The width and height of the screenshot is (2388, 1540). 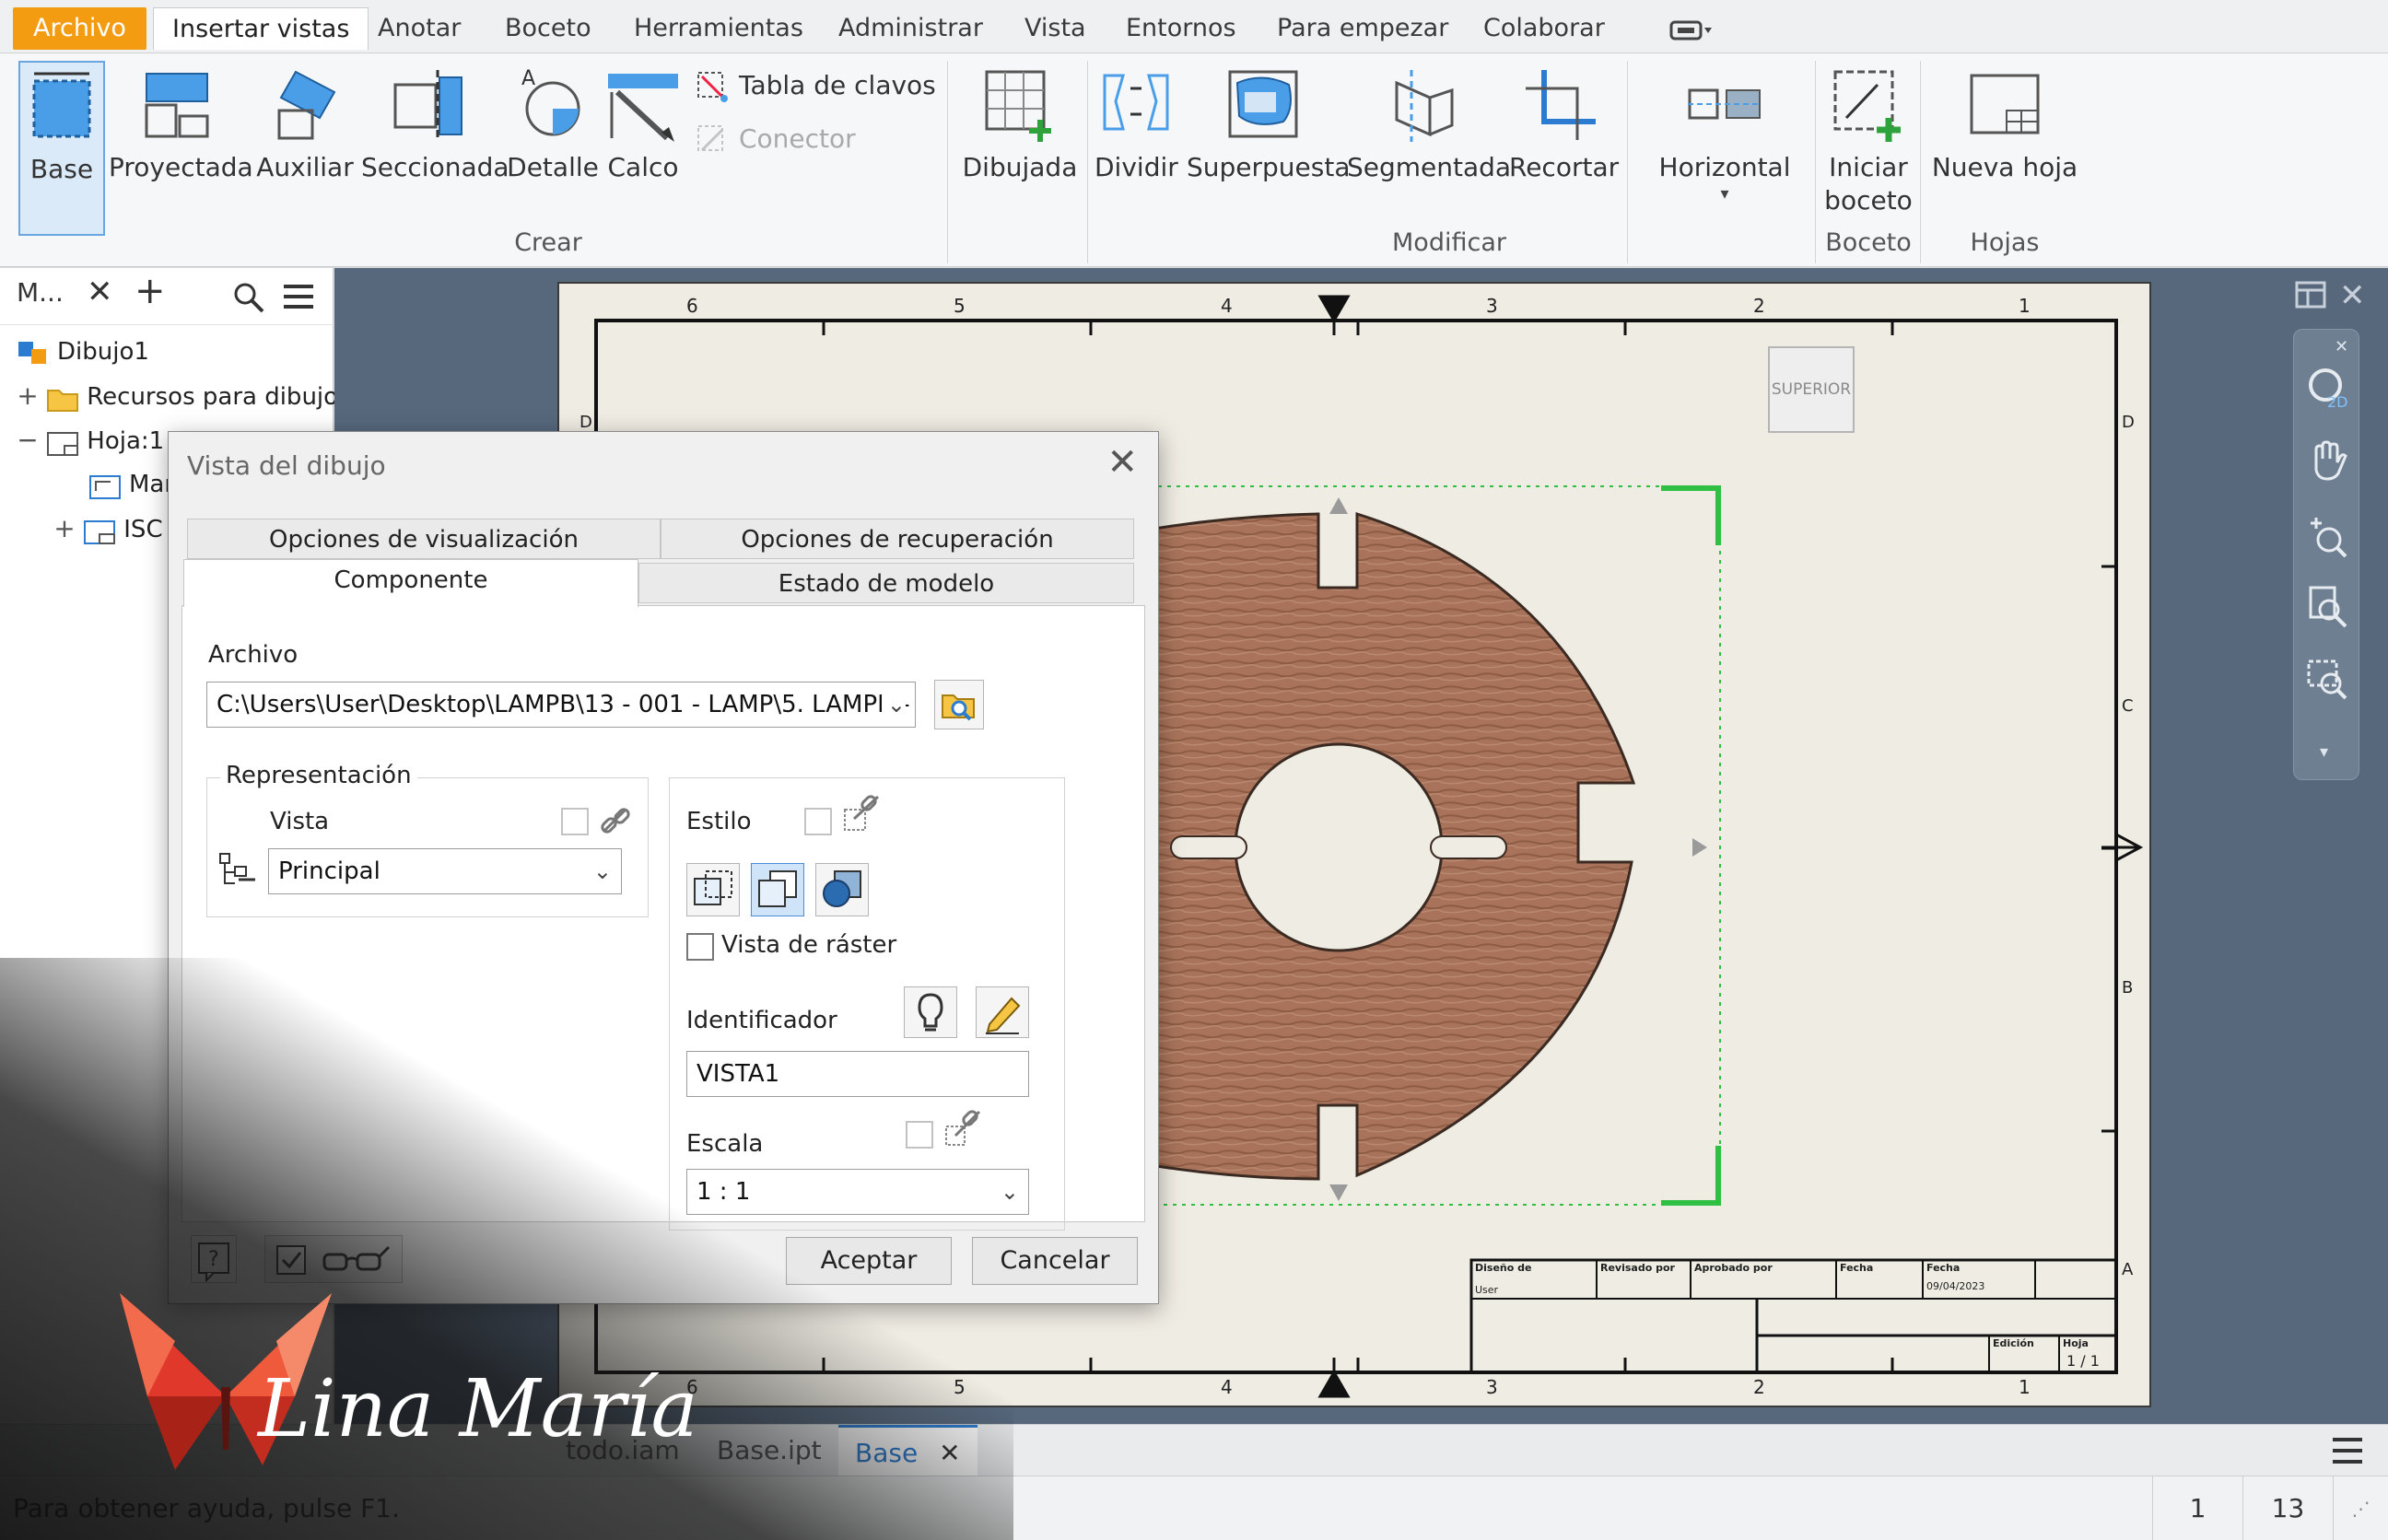 I want to click on tab-colaborar: Colaborar, so click(x=1544, y=28).